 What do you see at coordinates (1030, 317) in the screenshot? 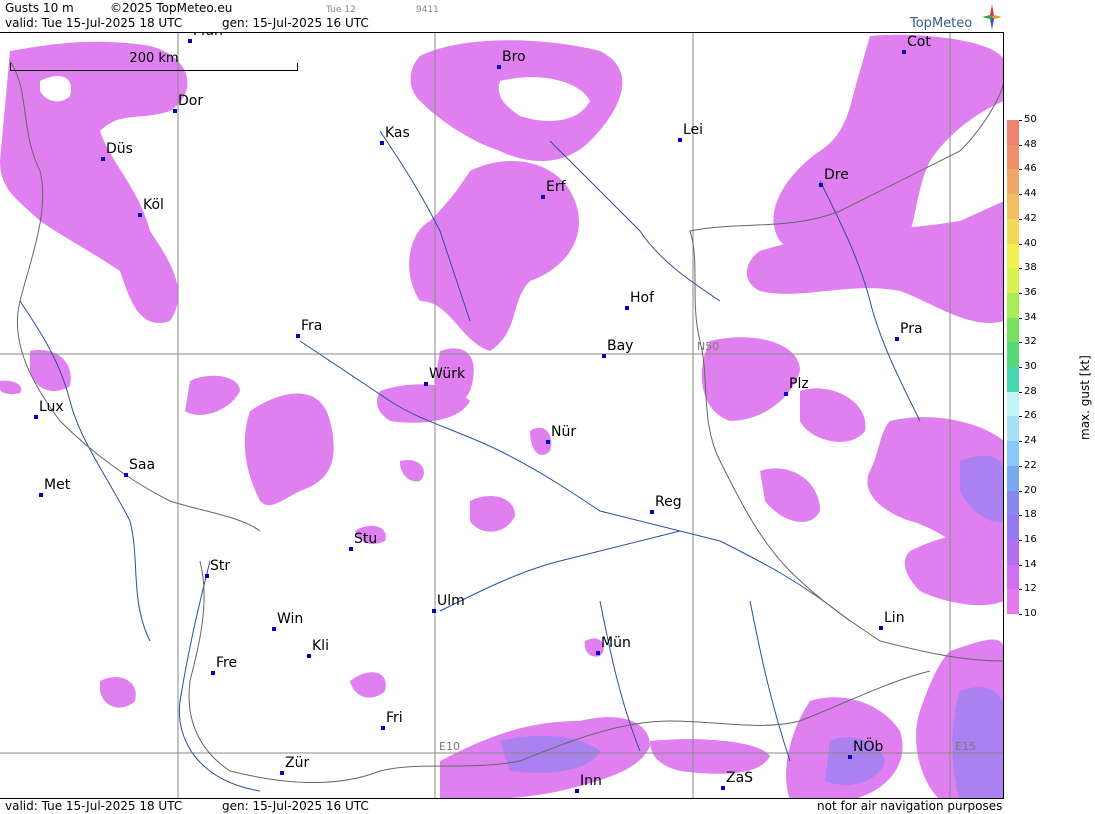
I see `legend-tick-label: 34` at bounding box center [1030, 317].